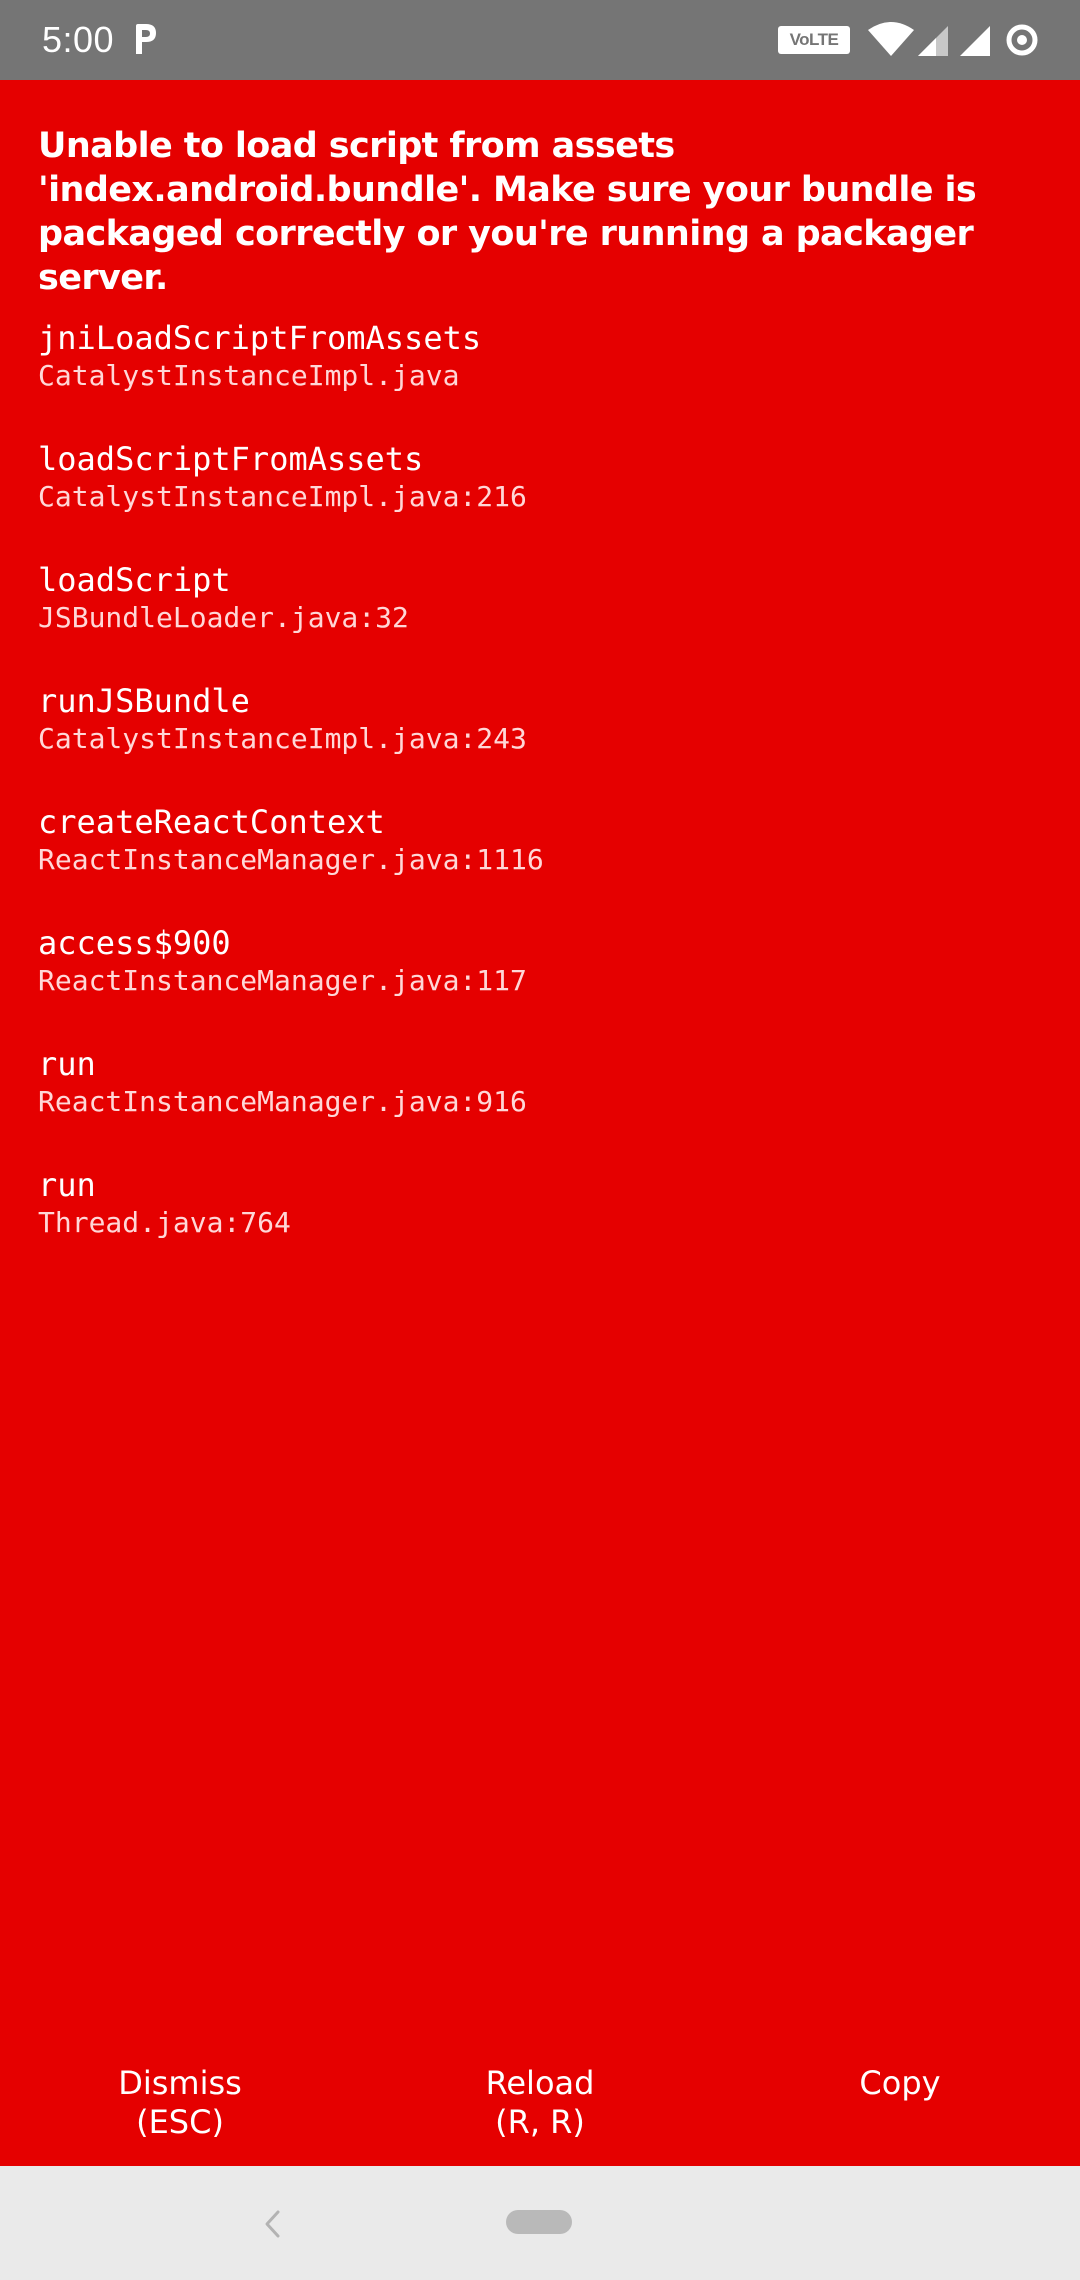 Image resolution: width=1080 pixels, height=2280 pixels. What do you see at coordinates (814, 40) in the screenshot?
I see `volte-badge: VoLTE` at bounding box center [814, 40].